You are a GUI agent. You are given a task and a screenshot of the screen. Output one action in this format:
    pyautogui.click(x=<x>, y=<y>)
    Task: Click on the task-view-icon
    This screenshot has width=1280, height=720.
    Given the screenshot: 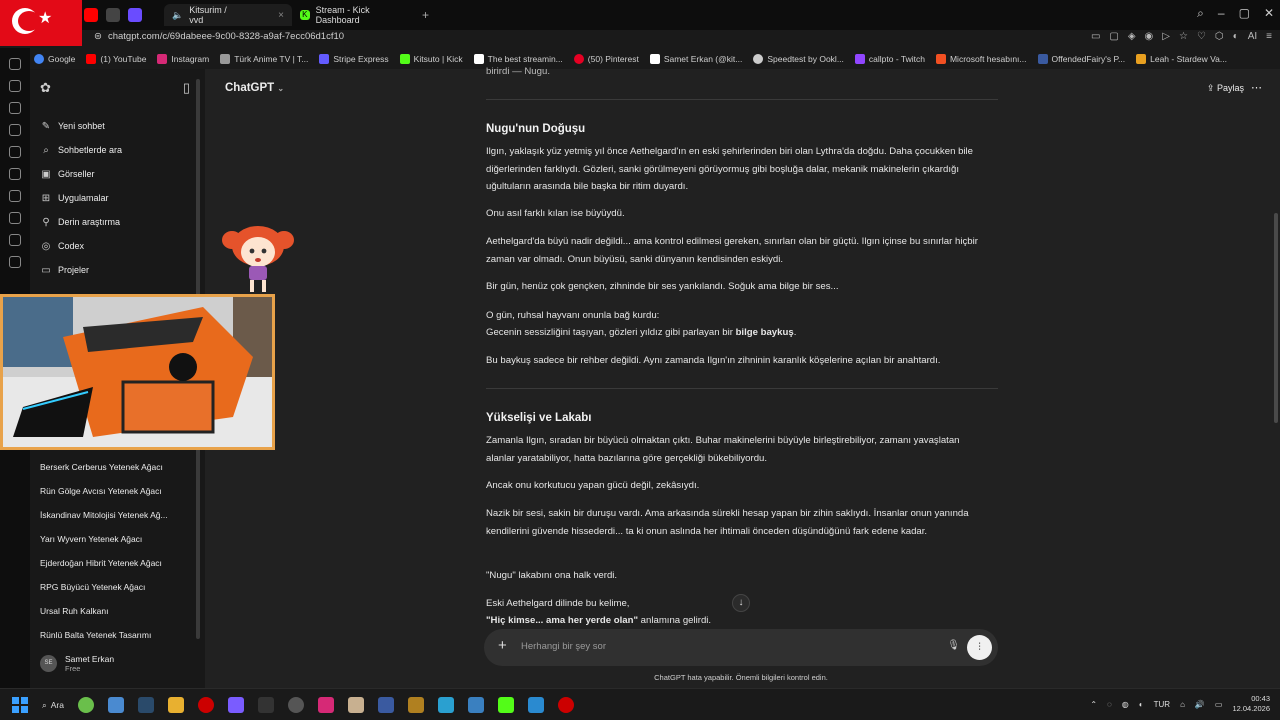 What is the action you would take?
    pyautogui.click(x=116, y=705)
    